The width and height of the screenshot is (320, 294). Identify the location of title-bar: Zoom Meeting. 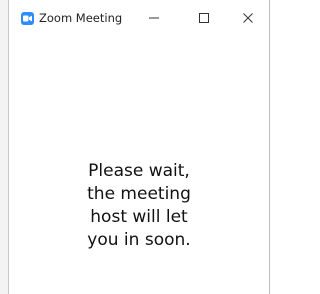
(139, 18).